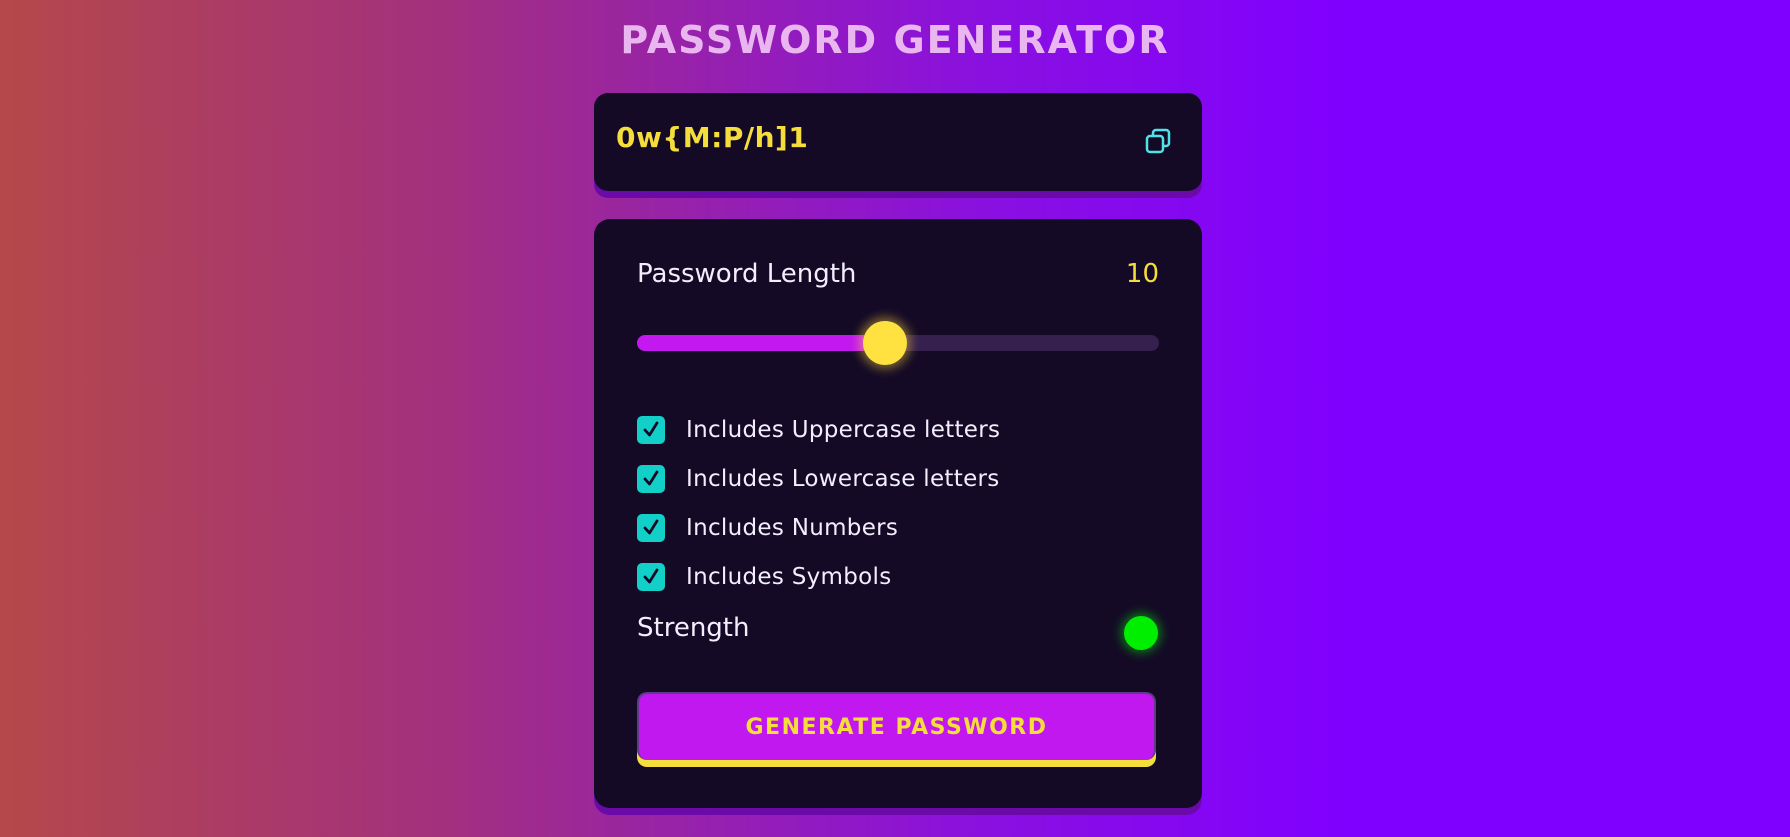 This screenshot has height=837, width=1790. I want to click on slider-thumb, so click(884, 343).